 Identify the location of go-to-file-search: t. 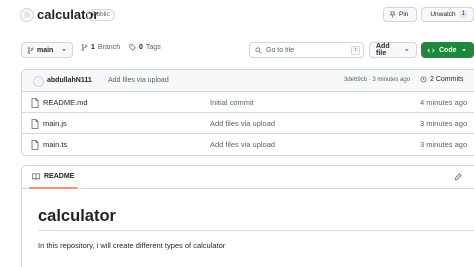
(306, 50).